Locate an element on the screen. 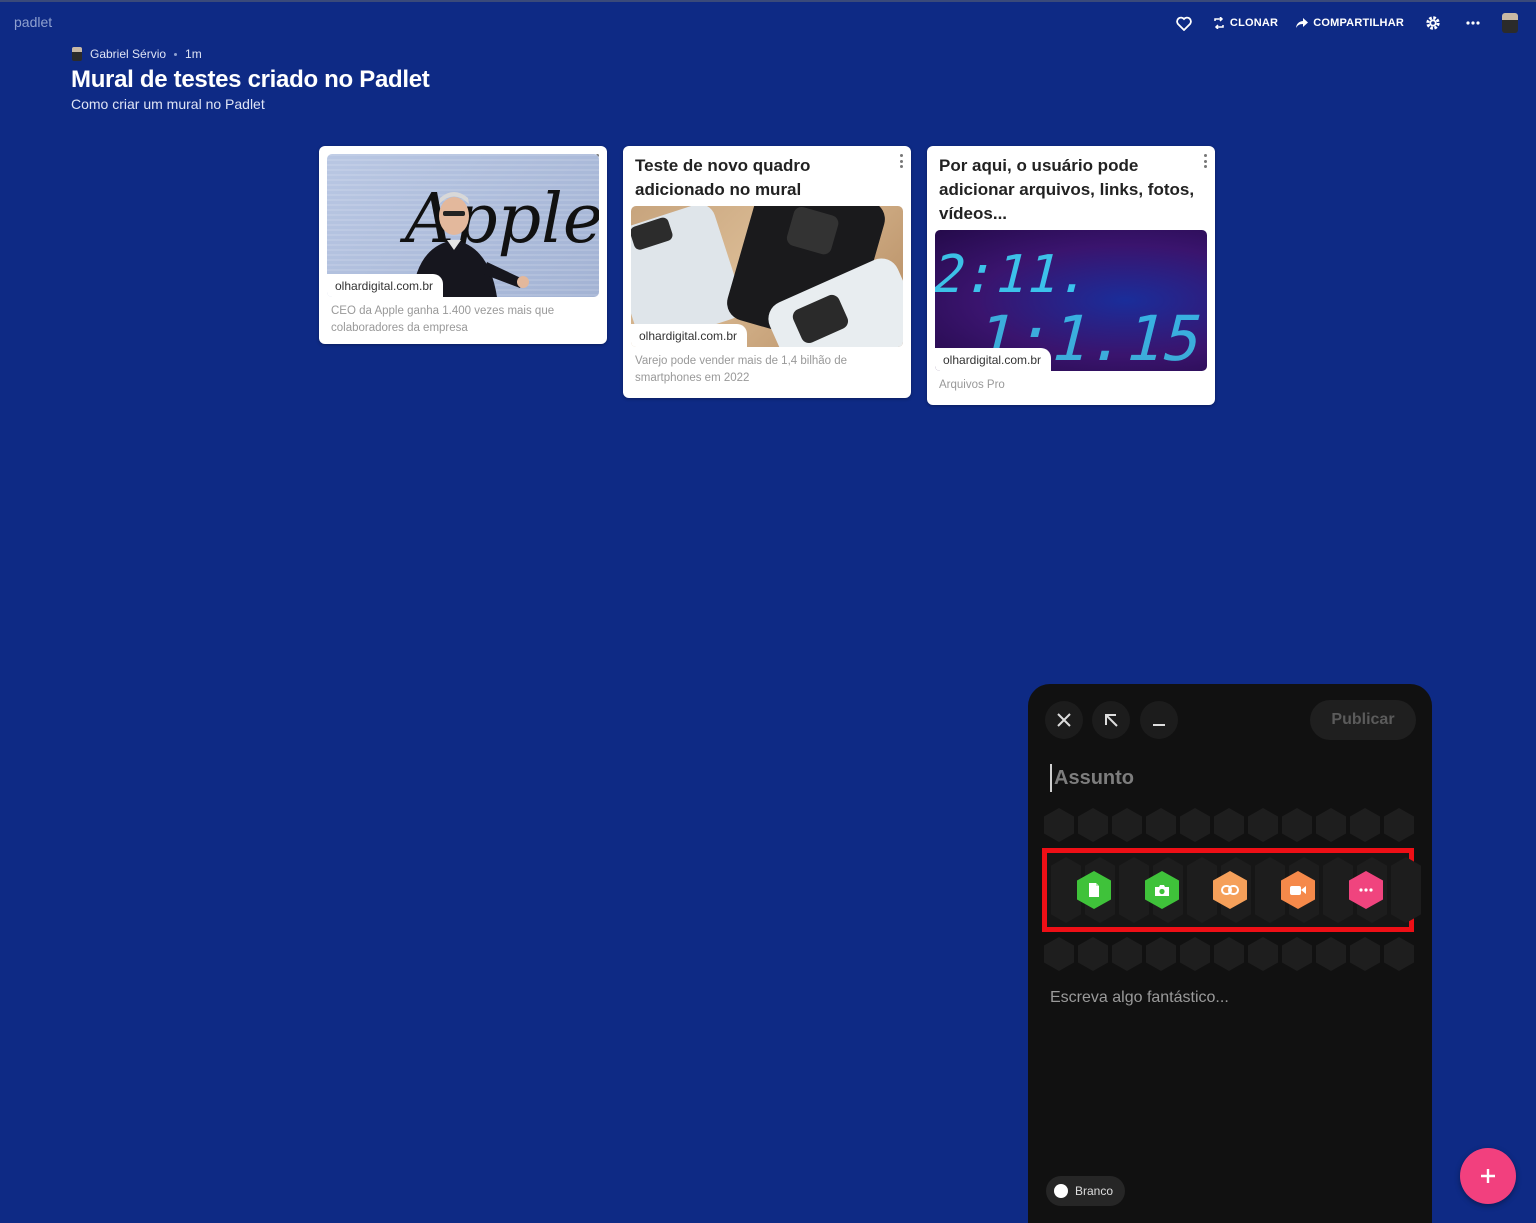  close-button is located at coordinates (1064, 720).